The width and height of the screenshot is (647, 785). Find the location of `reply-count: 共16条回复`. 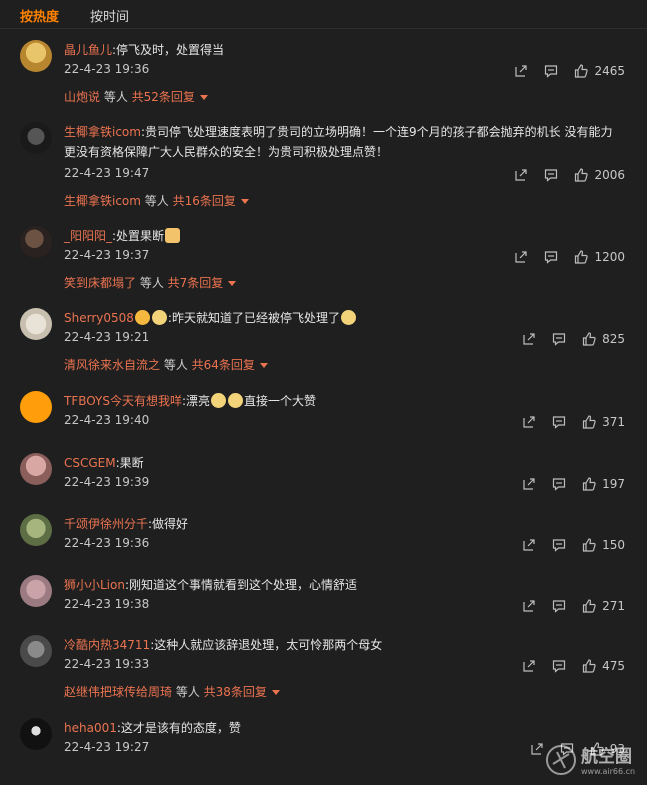

reply-count: 共16条回复 is located at coordinates (204, 201).